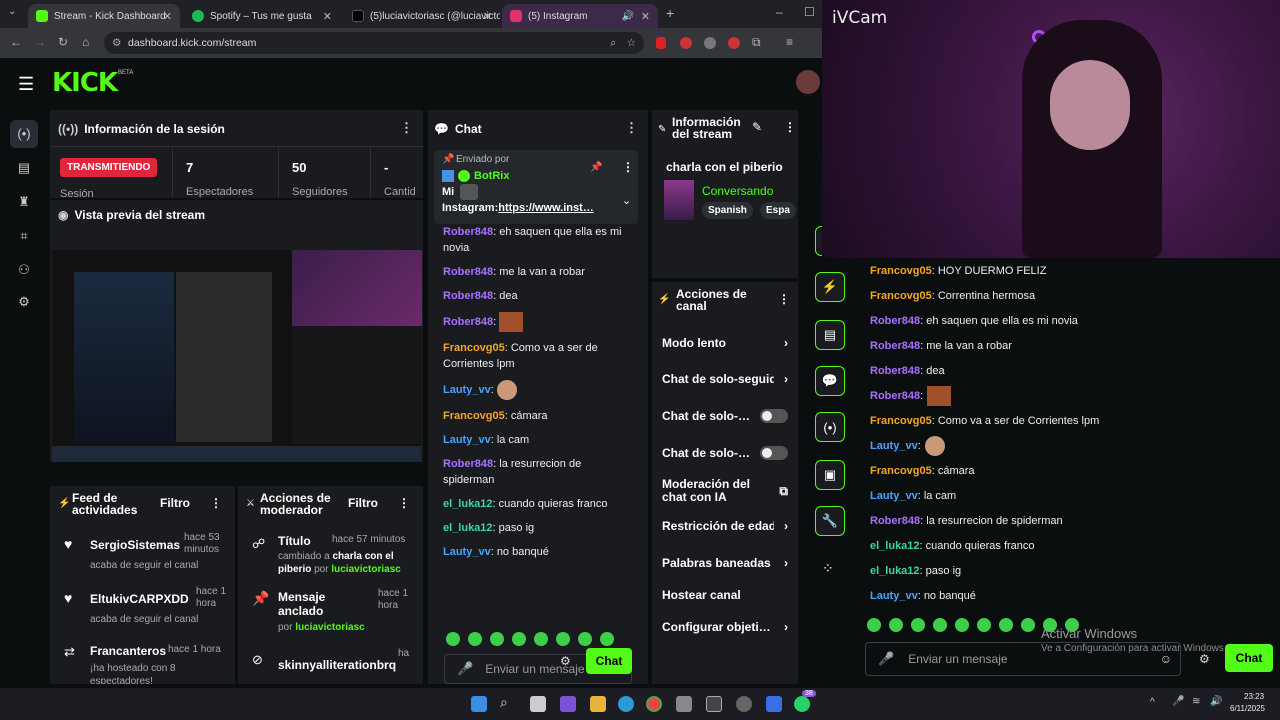  What do you see at coordinates (12, 11) in the screenshot?
I see `tab-search-icon: ⌄` at bounding box center [12, 11].